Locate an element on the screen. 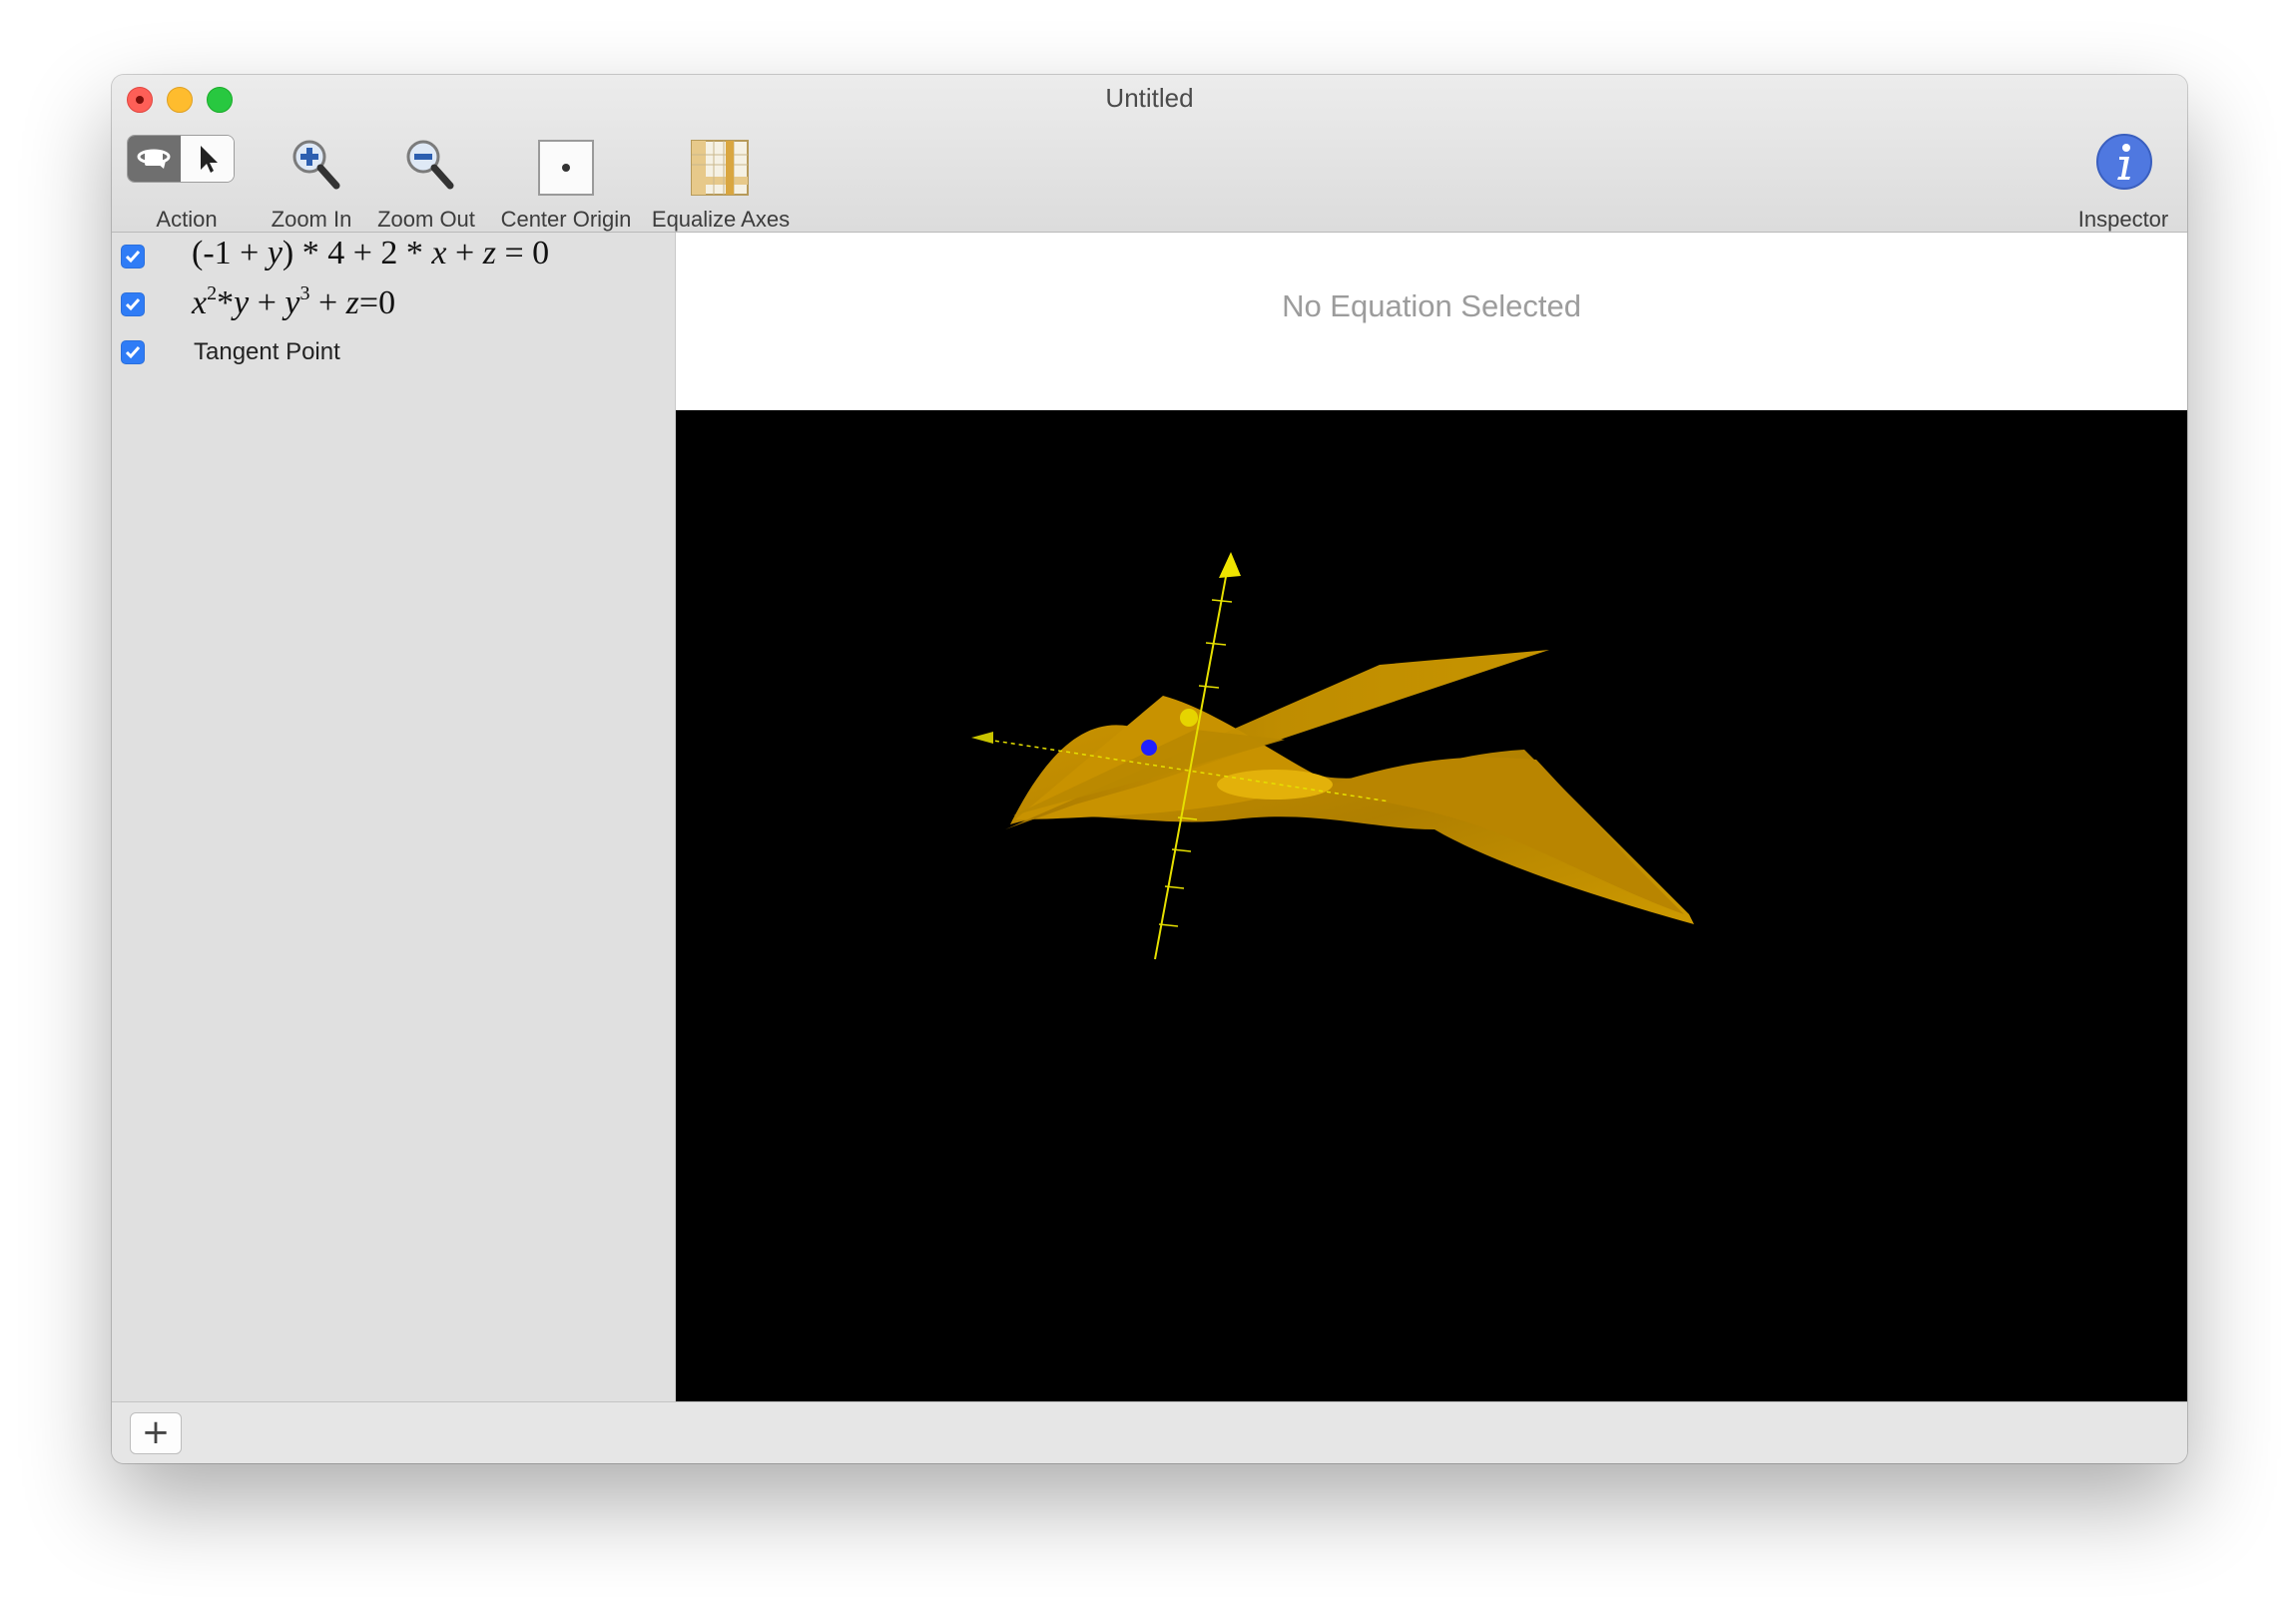  equation-detail-panel: No Equation Selected is located at coordinates (1432, 321).